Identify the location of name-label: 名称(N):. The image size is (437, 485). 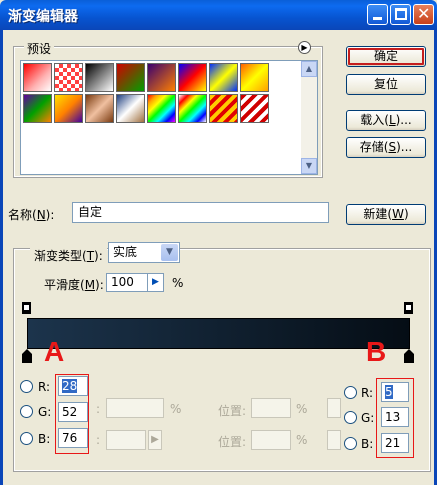
(31, 214).